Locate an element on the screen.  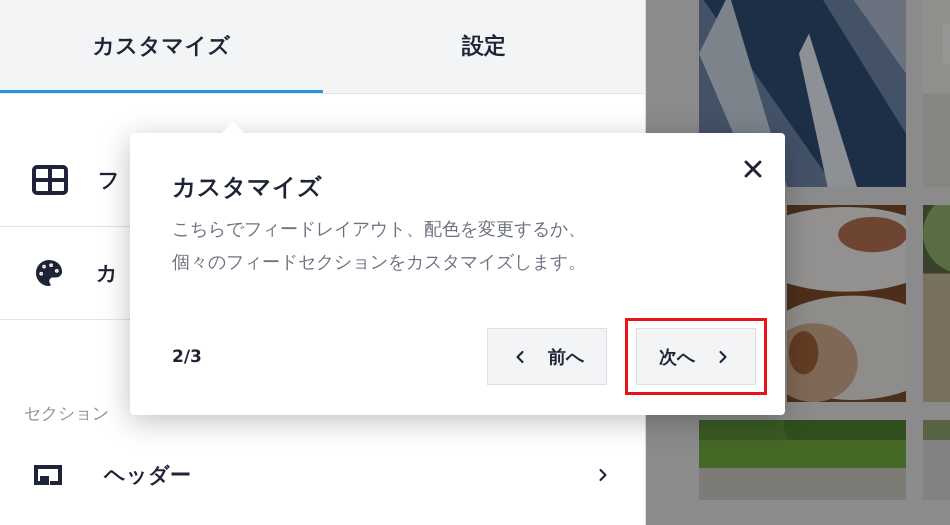
popover-title: カスタマイズ is located at coordinates (247, 187).